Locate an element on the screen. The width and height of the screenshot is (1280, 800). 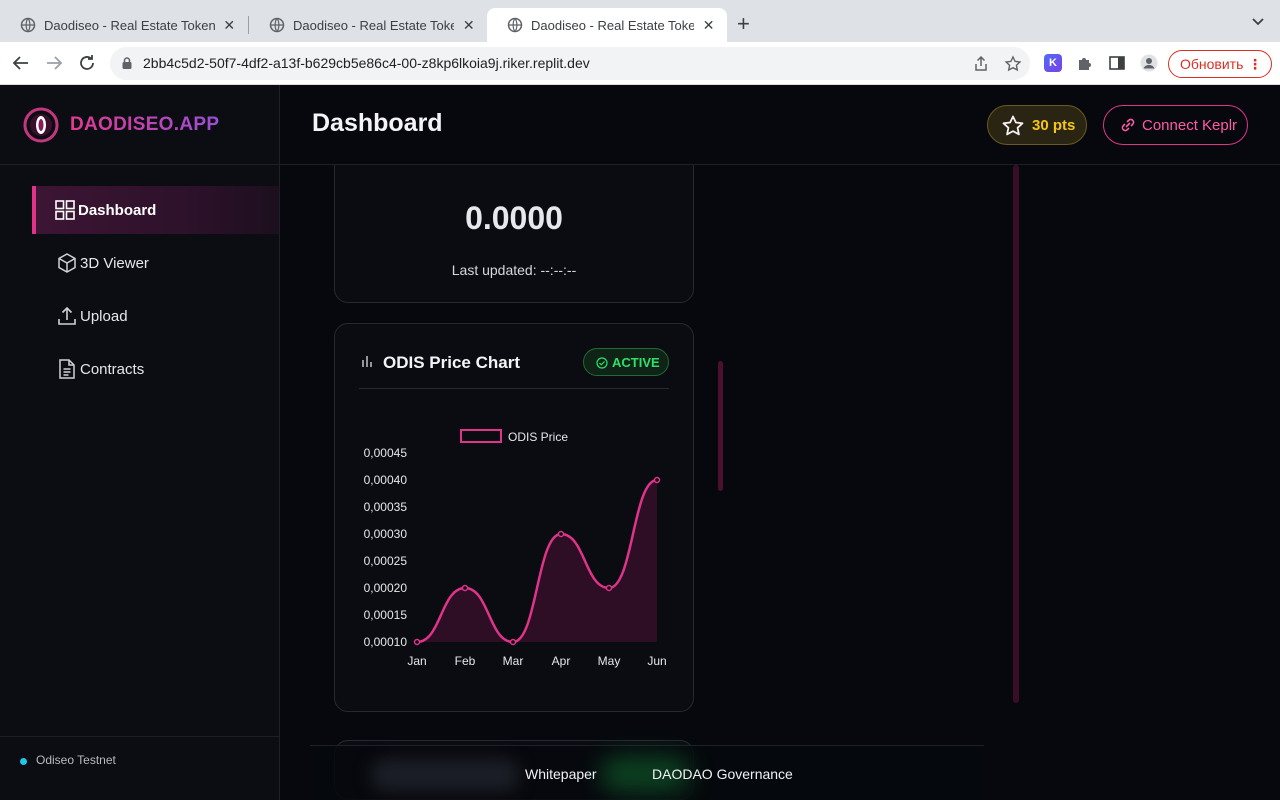
legend-label: ODIS Price is located at coordinates (538, 437).